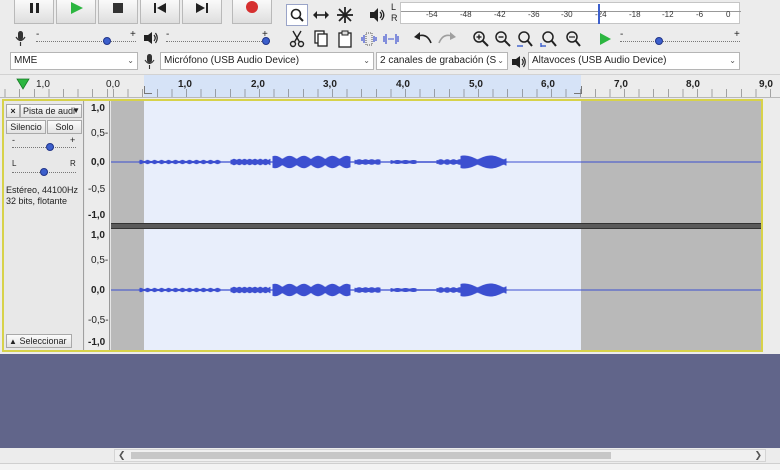 This screenshot has width=780, height=470. I want to click on zoom-tool-button, so click(297, 15).